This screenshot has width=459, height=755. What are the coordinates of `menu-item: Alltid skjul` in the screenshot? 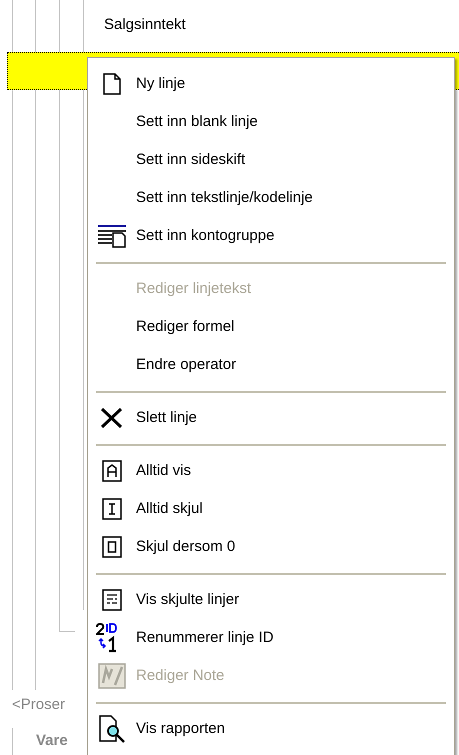 It's located at (271, 509).